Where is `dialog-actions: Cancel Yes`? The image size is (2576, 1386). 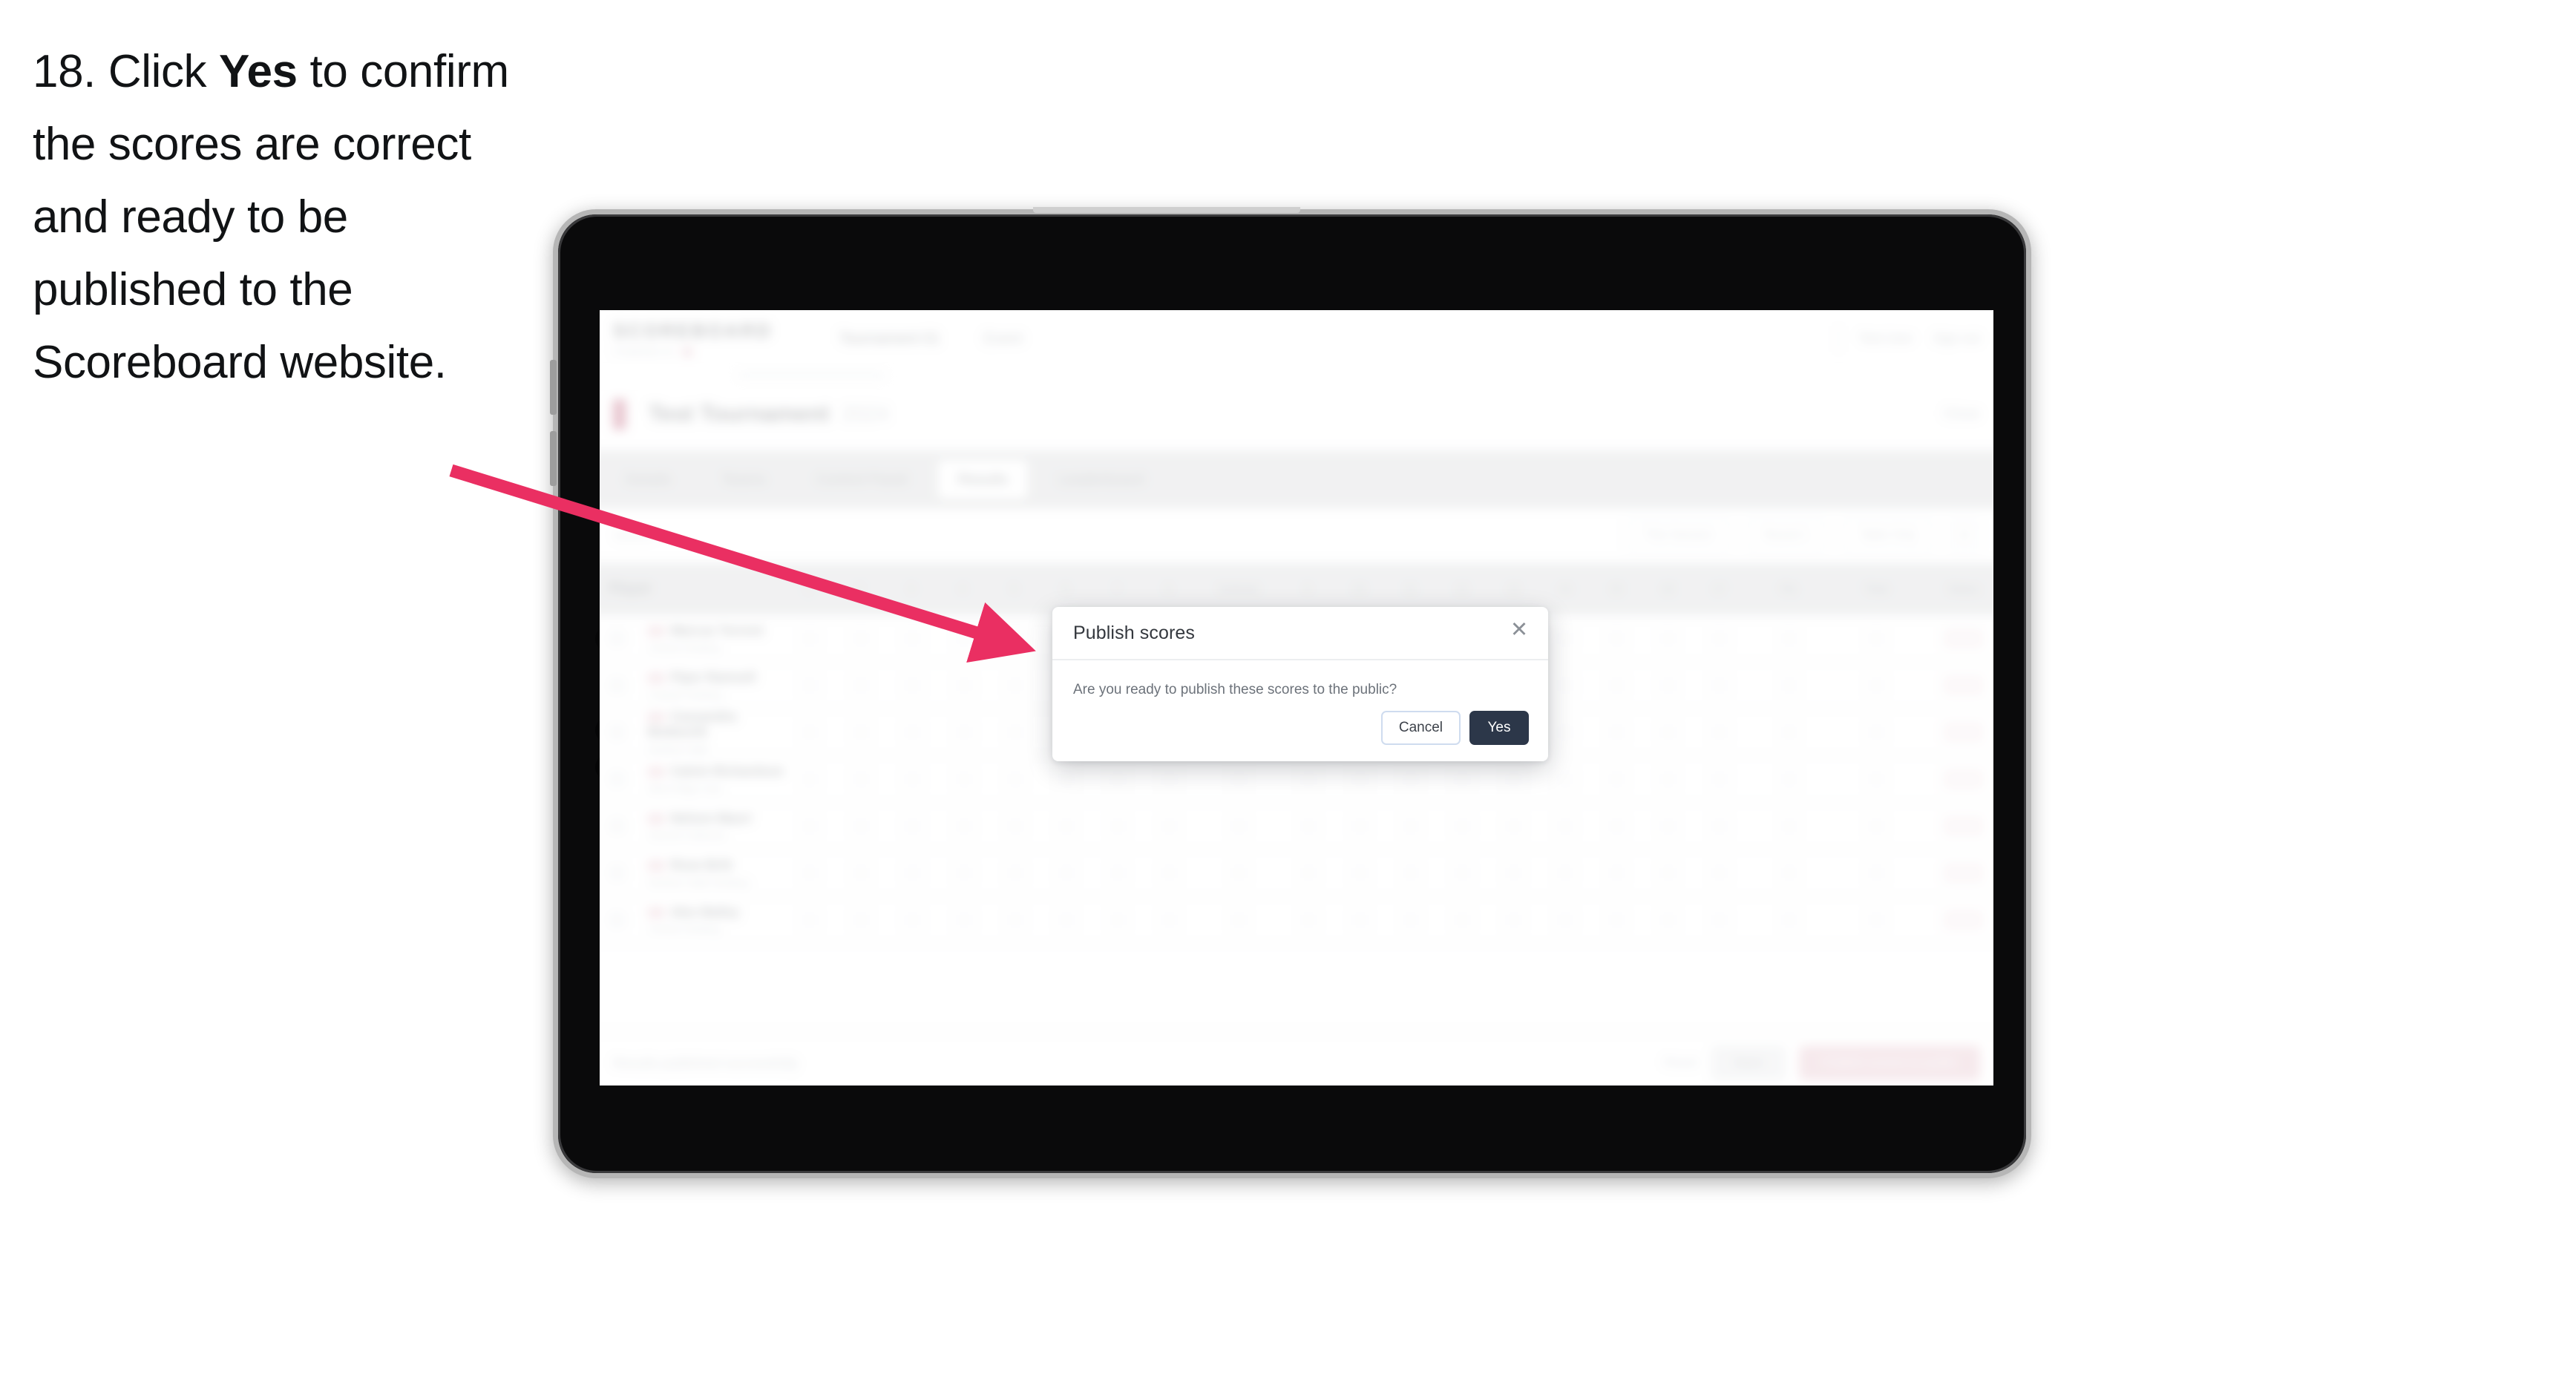
dialog-actions: Cancel Yes is located at coordinates (1454, 728).